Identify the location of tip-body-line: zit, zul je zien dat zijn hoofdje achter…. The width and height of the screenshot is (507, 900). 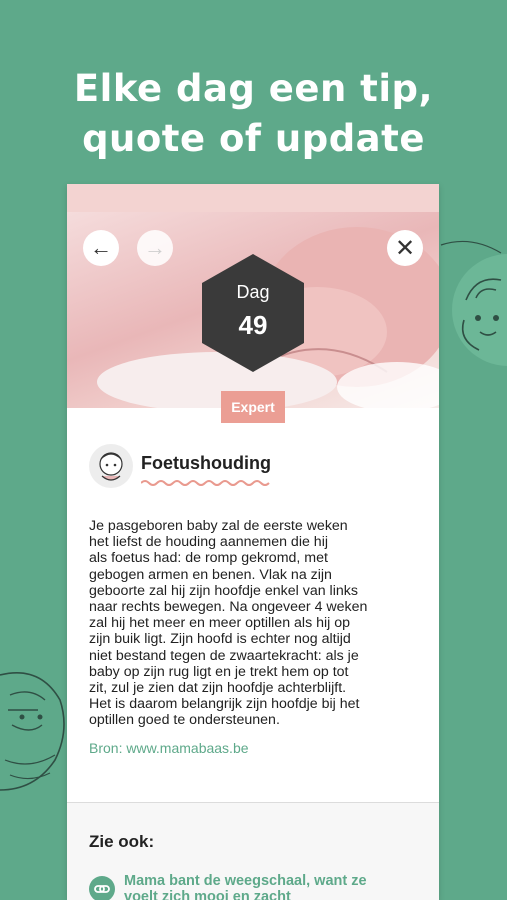
(218, 688).